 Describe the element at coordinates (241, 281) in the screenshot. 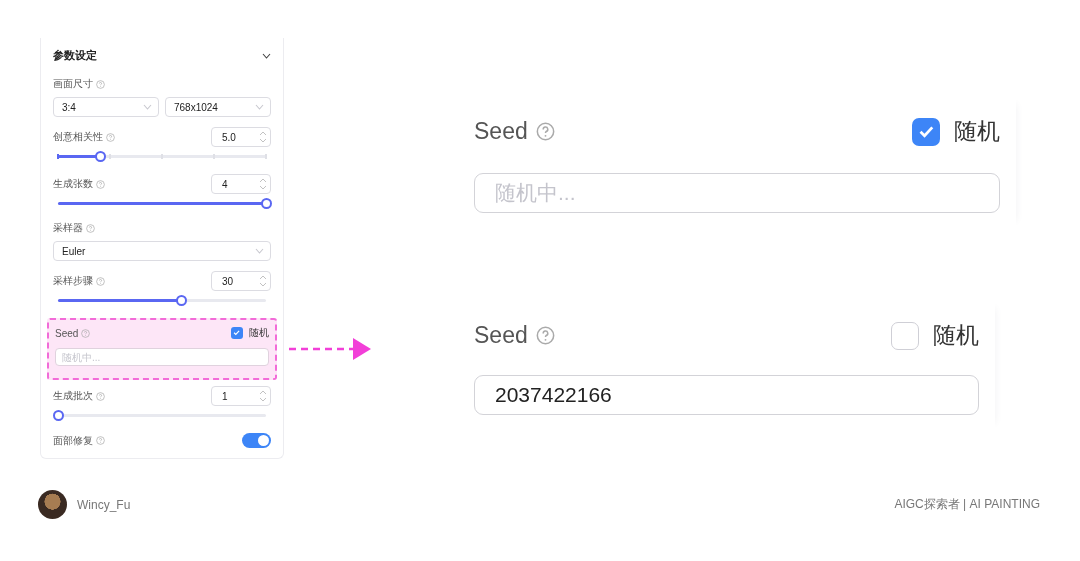

I see `number-stepper: 30` at that location.